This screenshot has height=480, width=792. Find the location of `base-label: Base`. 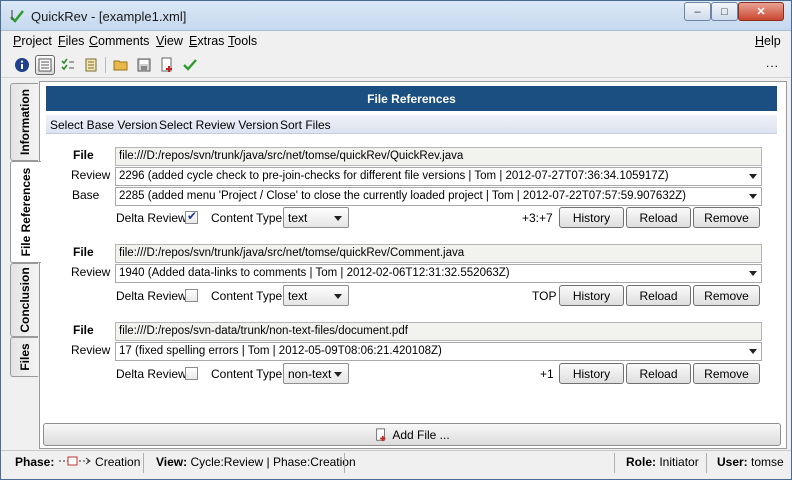

base-label: Base is located at coordinates (86, 195).